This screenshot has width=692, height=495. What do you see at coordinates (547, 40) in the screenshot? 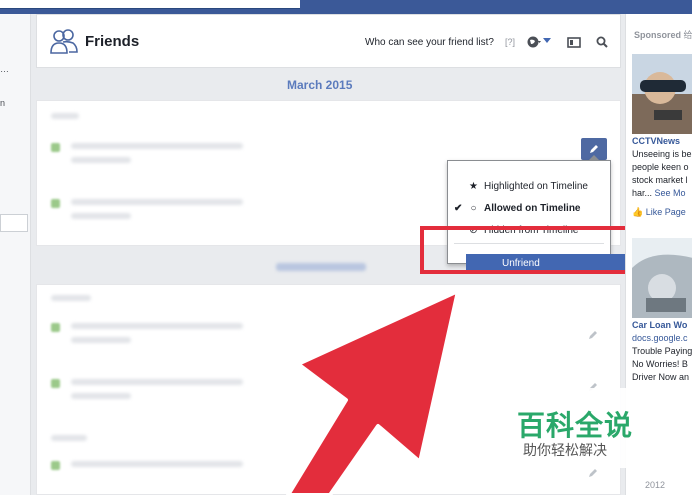
I see `chevron-down-icon` at bounding box center [547, 40].